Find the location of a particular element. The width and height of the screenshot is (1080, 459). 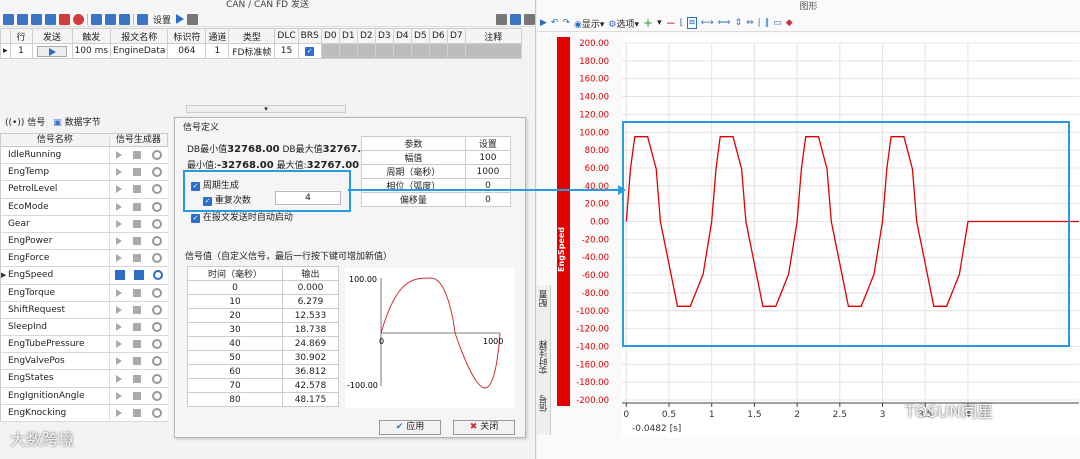

chart-icon: ⌊ is located at coordinates (682, 23).